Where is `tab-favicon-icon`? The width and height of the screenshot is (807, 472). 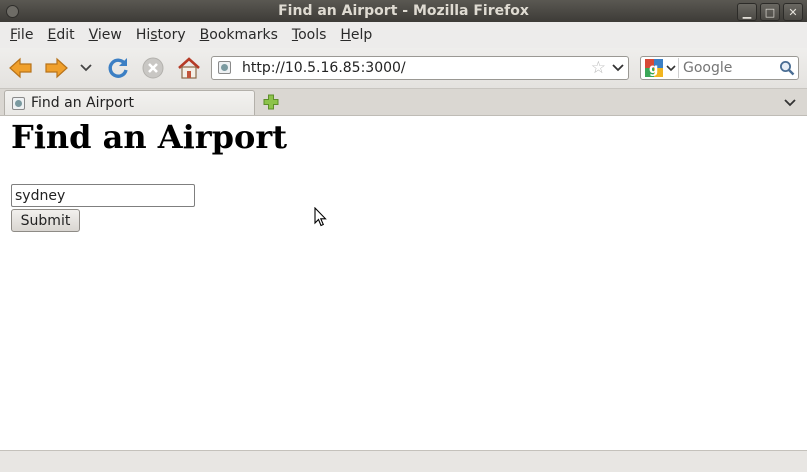
tab-favicon-icon is located at coordinates (18, 103).